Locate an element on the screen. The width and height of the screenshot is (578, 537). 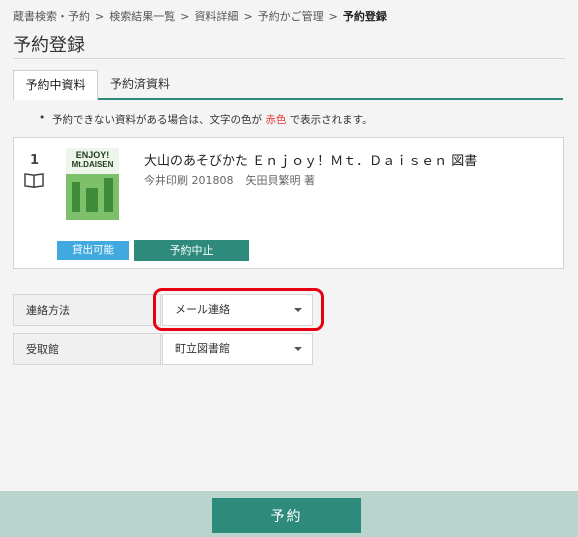
tab-reserved: 予約済資料 is located at coordinates (140, 84).